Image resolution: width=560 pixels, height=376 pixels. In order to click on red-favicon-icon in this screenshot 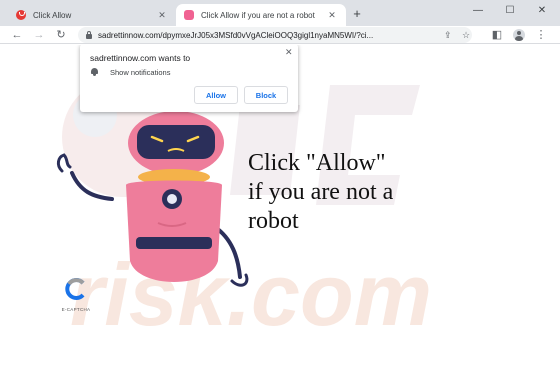, I will do `click(21, 15)`.